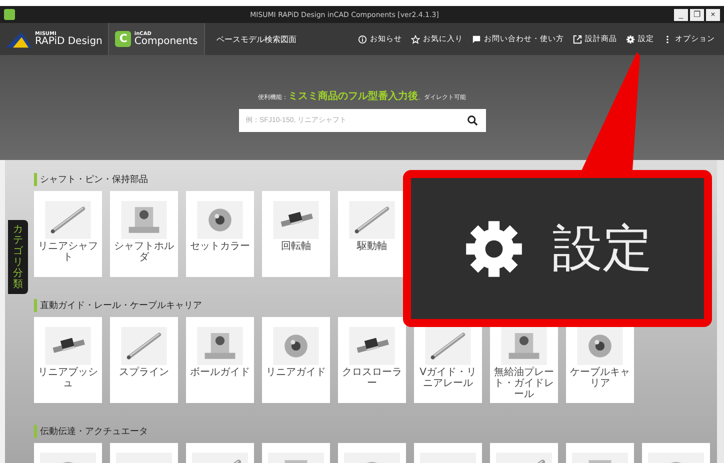 This screenshot has height=463, width=724. What do you see at coordinates (296, 234) in the screenshot?
I see `product-card: 回転軸` at bounding box center [296, 234].